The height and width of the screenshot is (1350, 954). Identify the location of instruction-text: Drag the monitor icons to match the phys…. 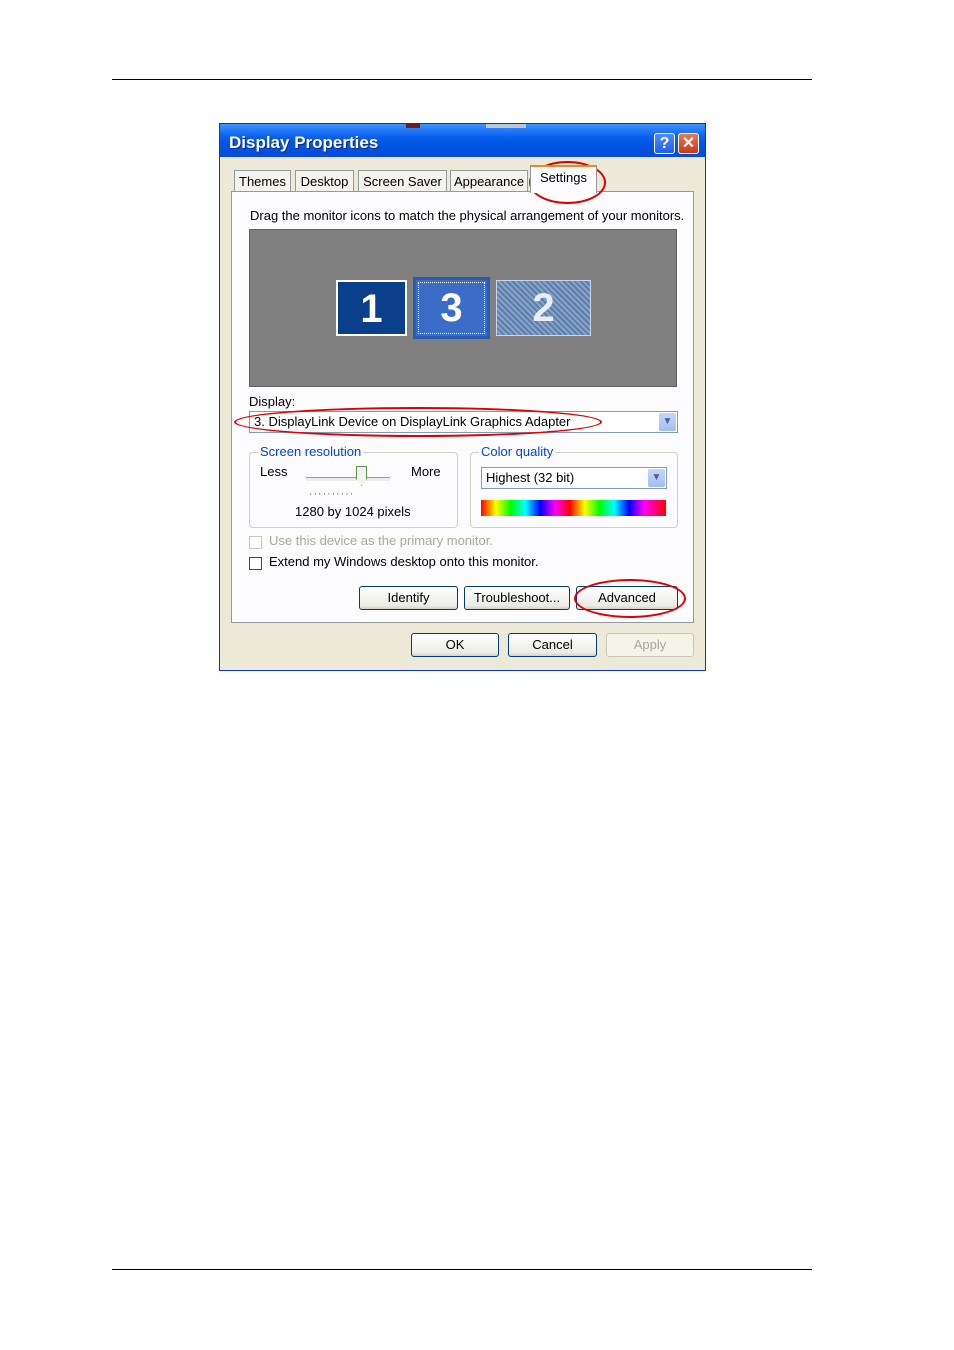
(467, 215).